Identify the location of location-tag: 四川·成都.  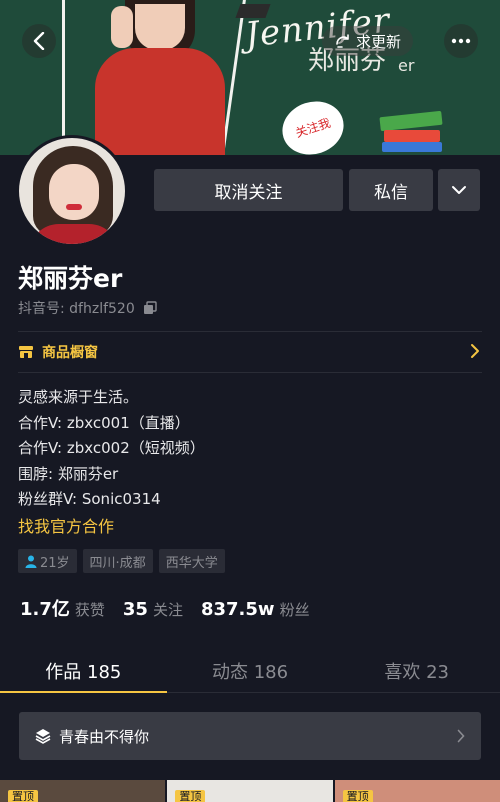
(117, 561).